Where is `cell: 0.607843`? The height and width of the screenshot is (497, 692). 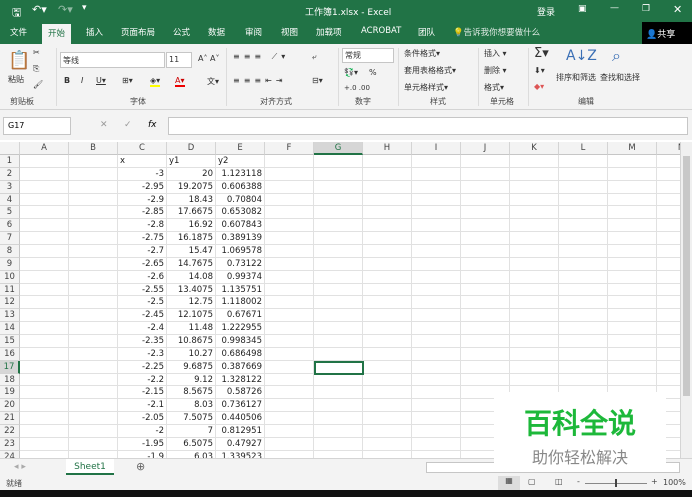
cell: 0.607843 is located at coordinates (240, 226).